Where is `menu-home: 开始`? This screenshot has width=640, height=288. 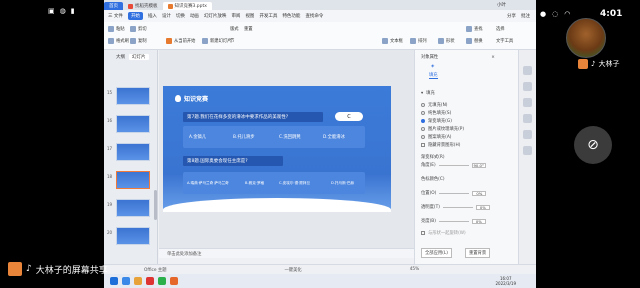 menu-home: 开始 is located at coordinates (135, 16).